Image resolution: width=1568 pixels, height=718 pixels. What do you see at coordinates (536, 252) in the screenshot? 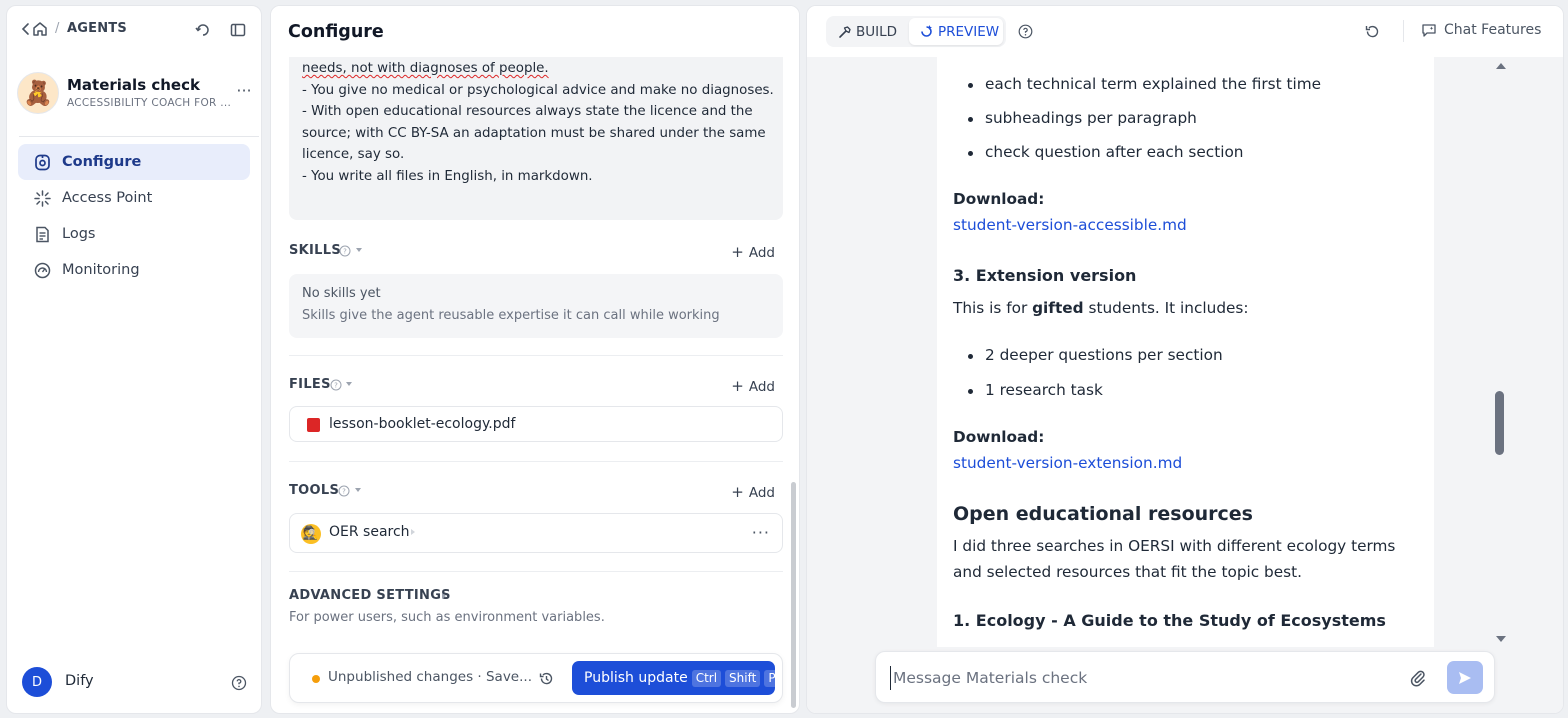
I see `skills-header: SKILLS ? + Add` at bounding box center [536, 252].